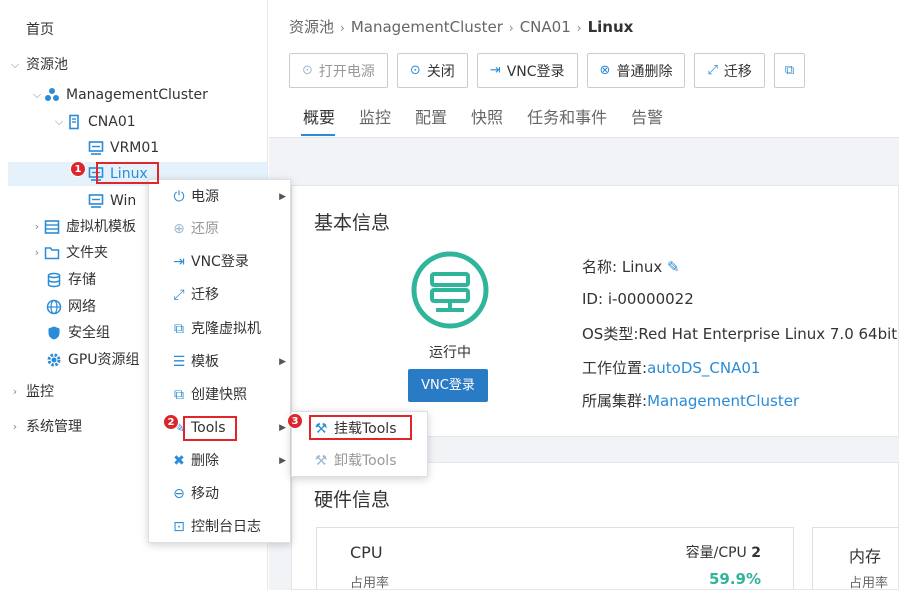 The width and height of the screenshot is (899, 590). I want to click on button-label: 打开电源, so click(346, 71).